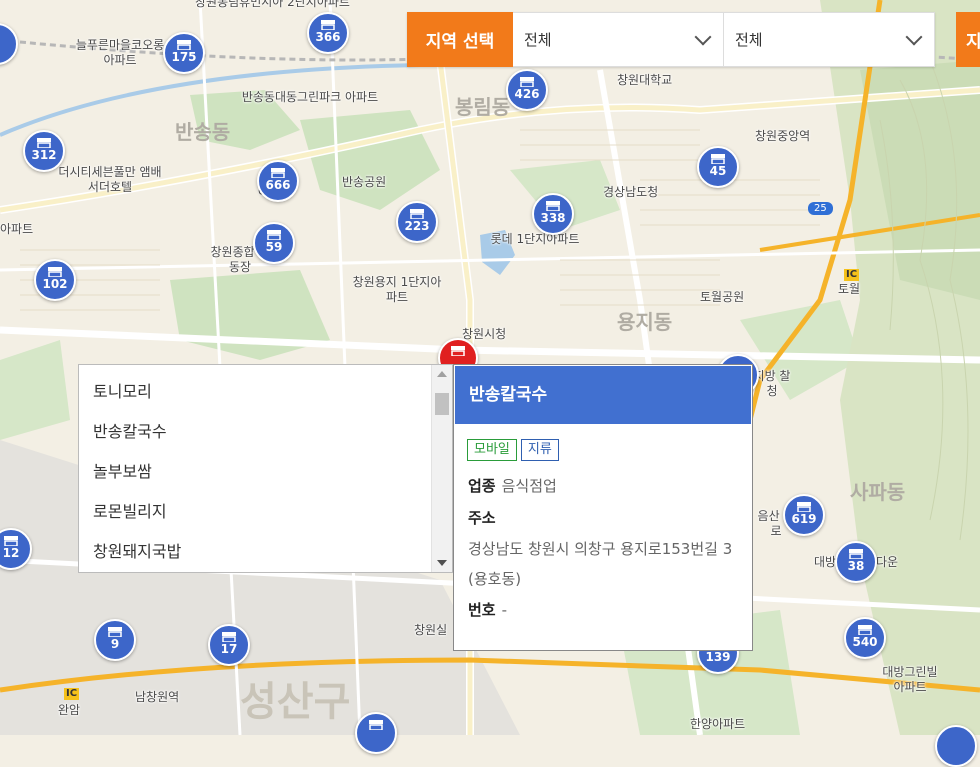  I want to click on map-label-place: 더시티세븐풀만 앰배서더호텔, so click(110, 179).